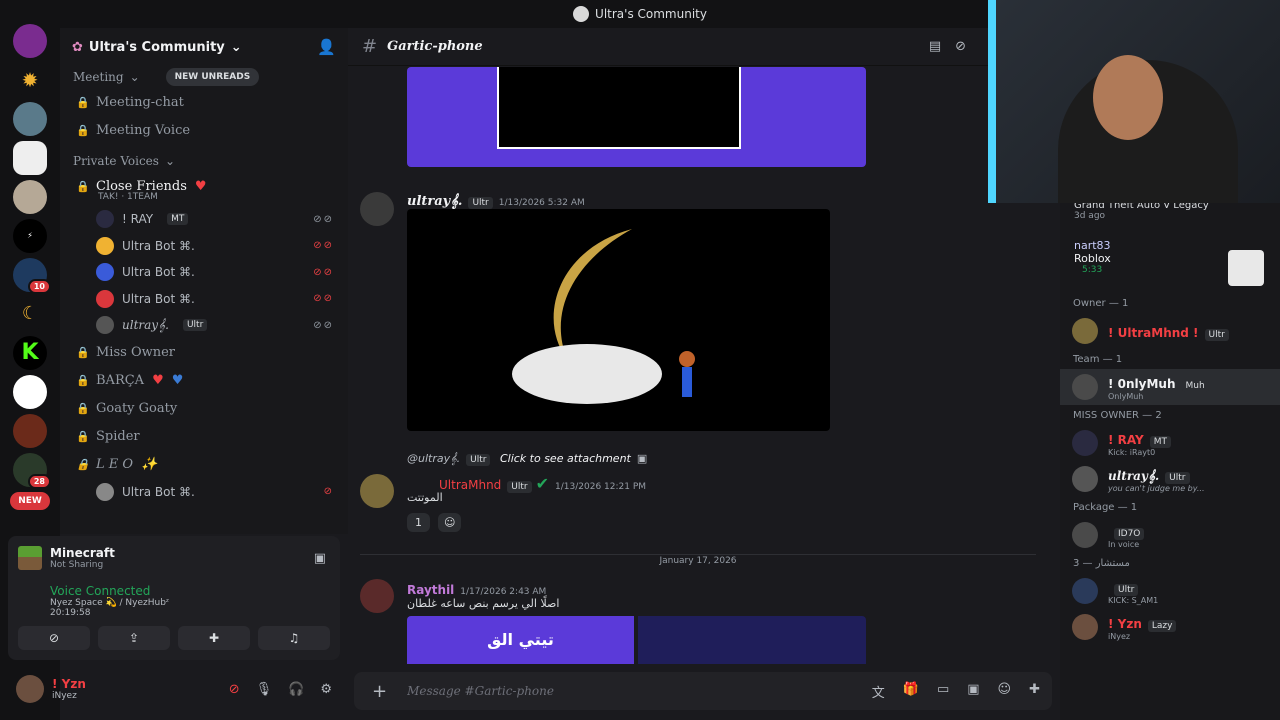 This screenshot has width=1280, height=720. What do you see at coordinates (204, 437) in the screenshot?
I see `channel-spider: 🔒 Spider` at bounding box center [204, 437].